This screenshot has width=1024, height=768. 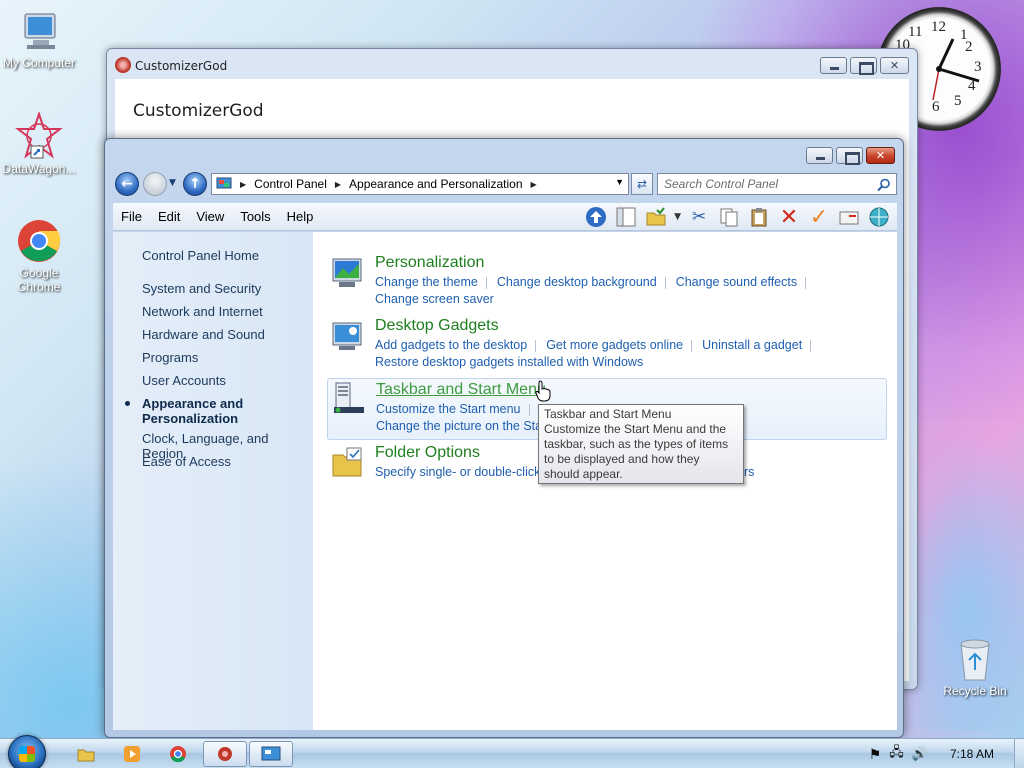 I want to click on menu-file: File, so click(x=131, y=216).